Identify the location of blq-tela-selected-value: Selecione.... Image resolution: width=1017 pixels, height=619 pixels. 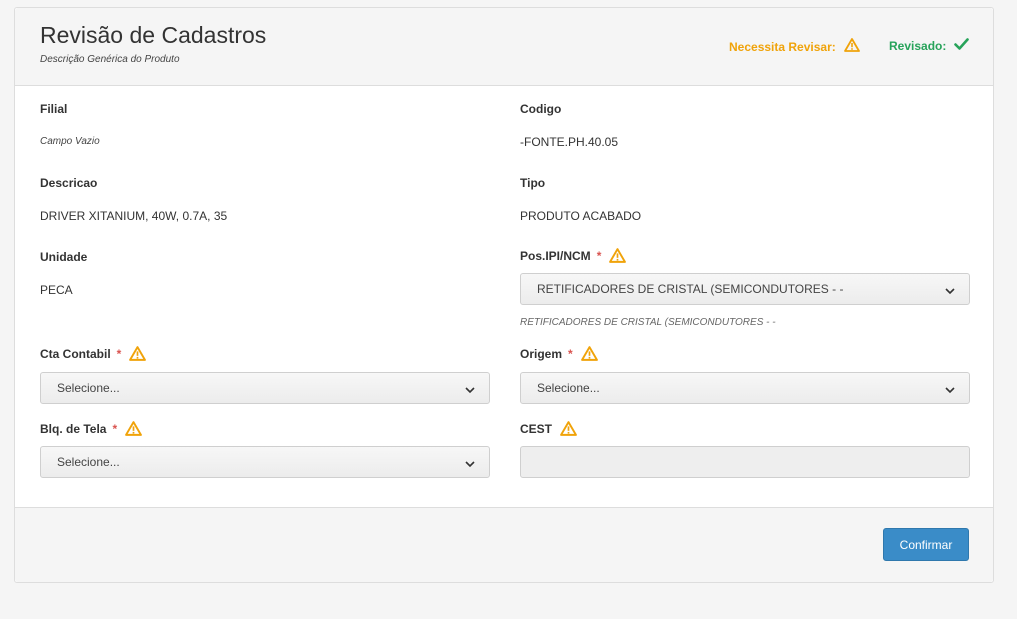
(88, 462).